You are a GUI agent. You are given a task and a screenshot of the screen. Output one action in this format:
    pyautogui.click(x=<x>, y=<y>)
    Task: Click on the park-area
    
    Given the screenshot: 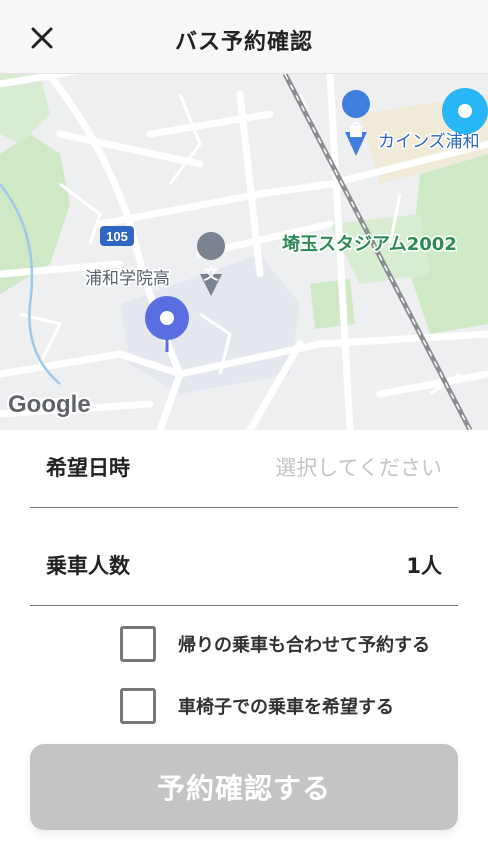 What is the action you would take?
    pyautogui.click(x=332, y=304)
    